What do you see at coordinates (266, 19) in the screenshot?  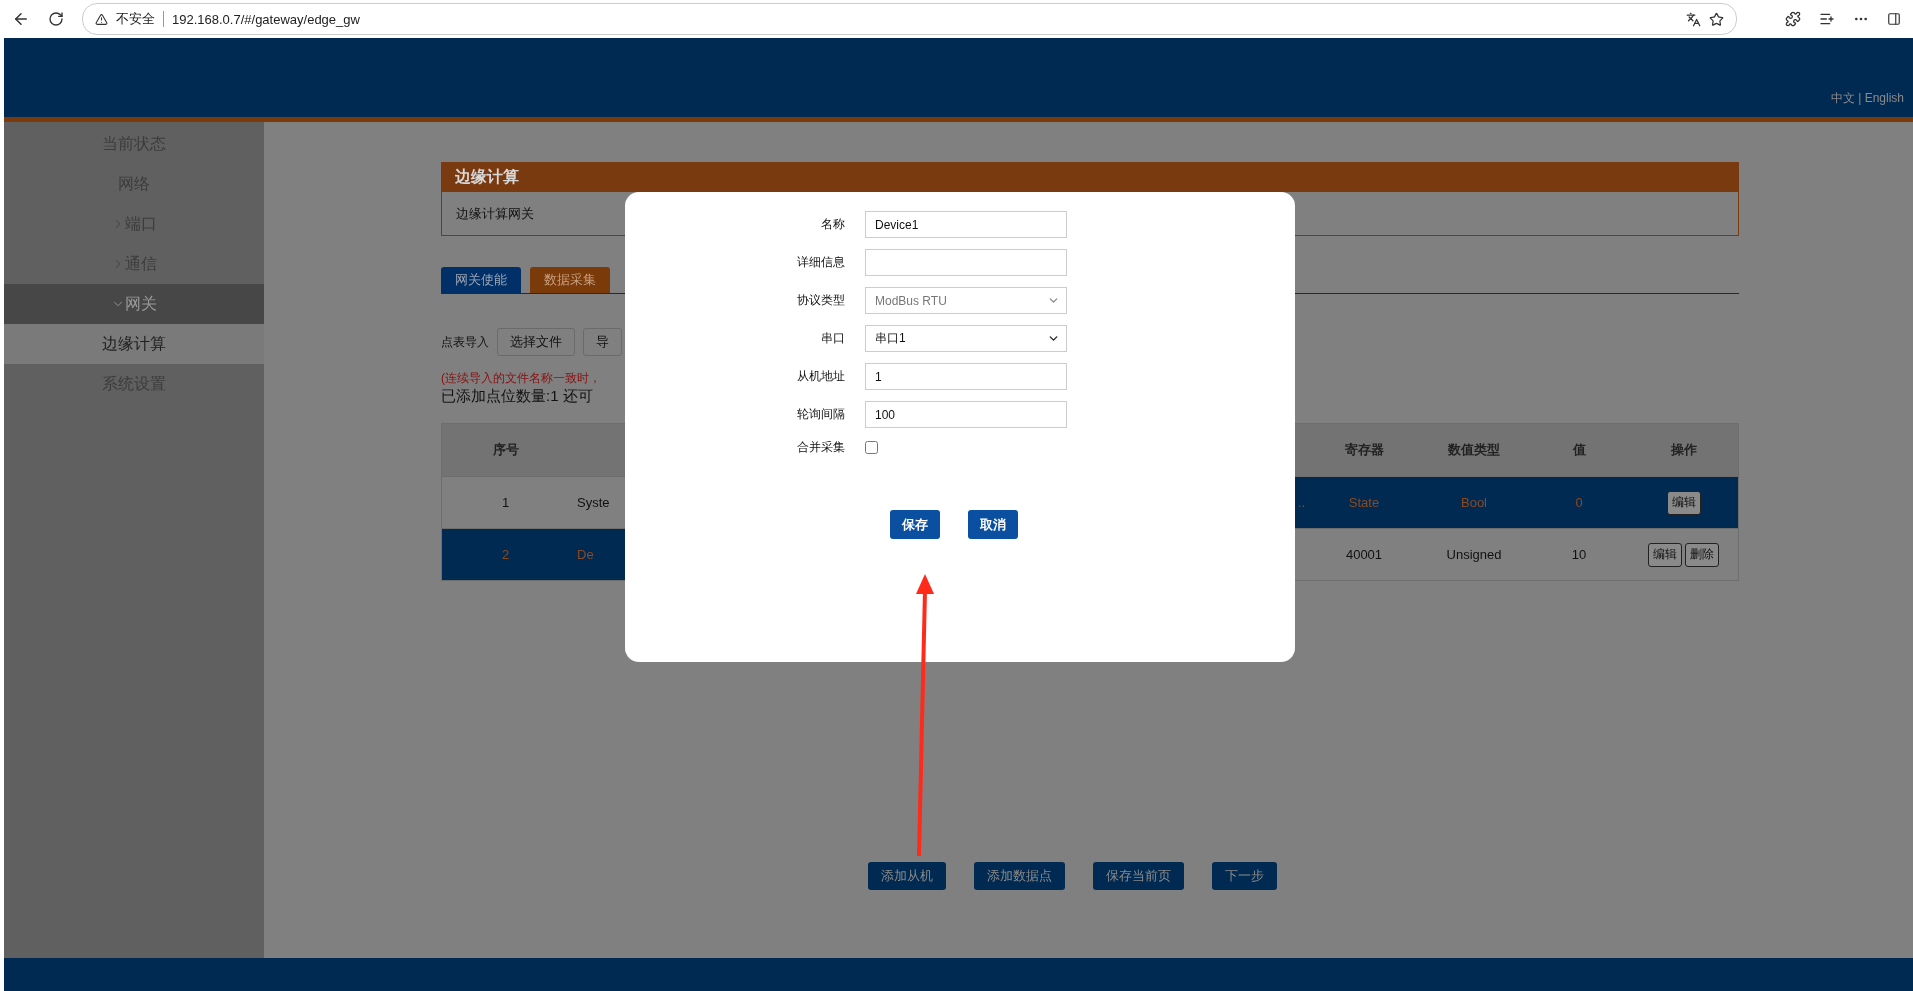 I see `url-text: 192.168.0.7/#/gateway/edge_gw` at bounding box center [266, 19].